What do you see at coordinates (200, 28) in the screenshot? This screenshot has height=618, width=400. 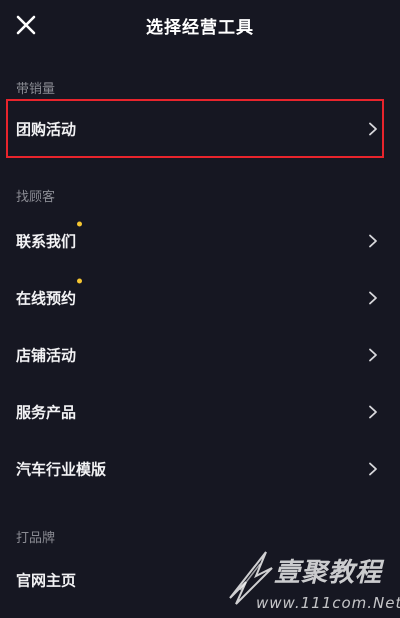 I see `page-title: 选择经营工具` at bounding box center [200, 28].